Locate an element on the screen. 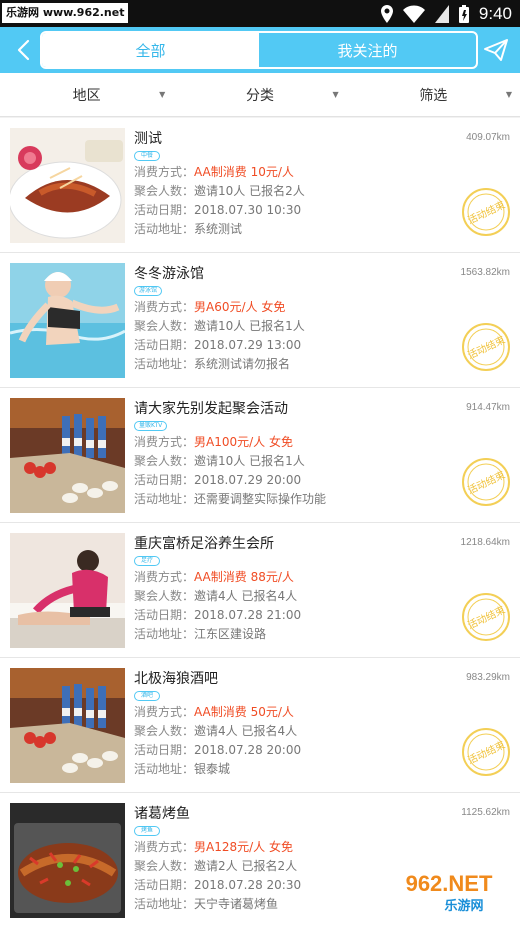  filter-category: 分类 ▼ is located at coordinates (259, 94).